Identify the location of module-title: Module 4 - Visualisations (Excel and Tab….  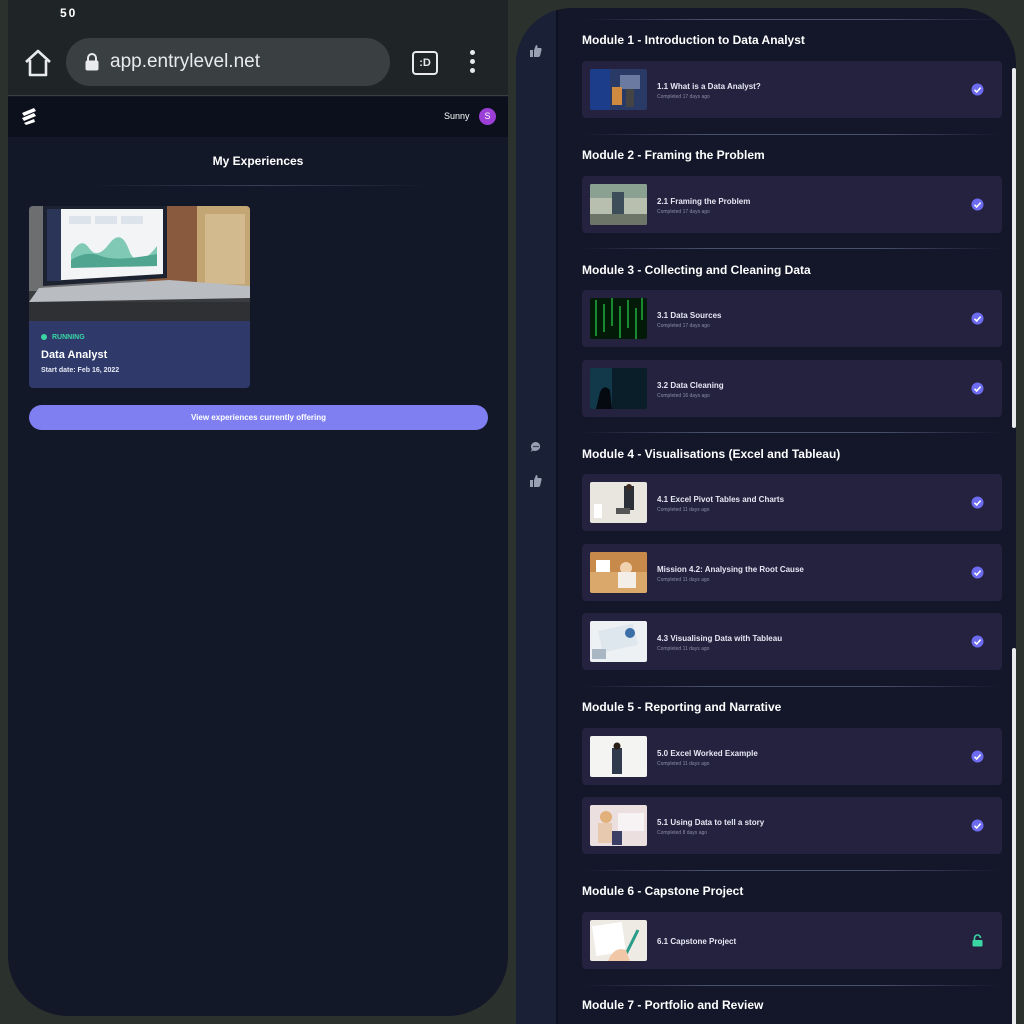
(711, 454).